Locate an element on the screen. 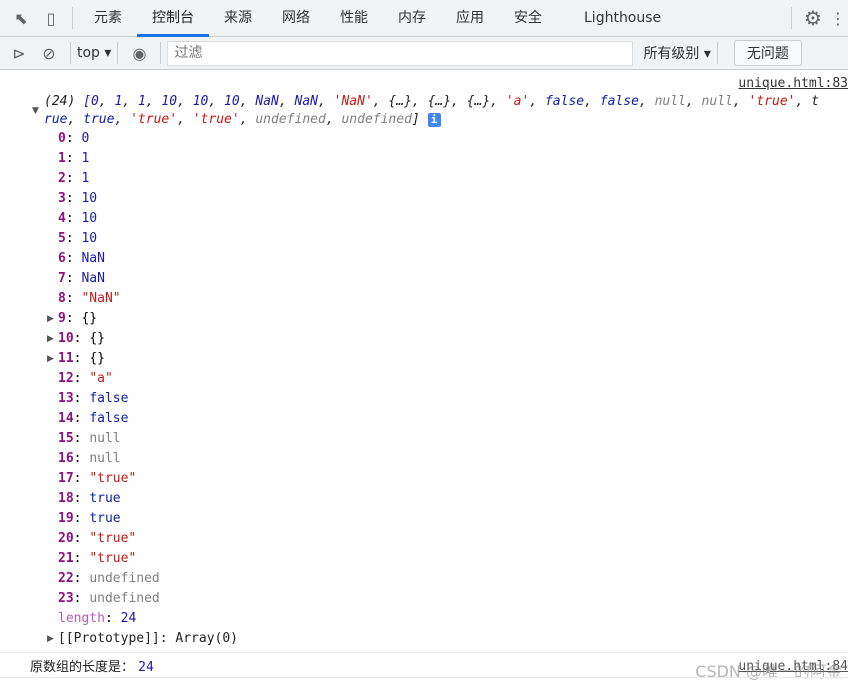 The height and width of the screenshot is (688, 848). array-item: 18: true is located at coordinates (89, 498).